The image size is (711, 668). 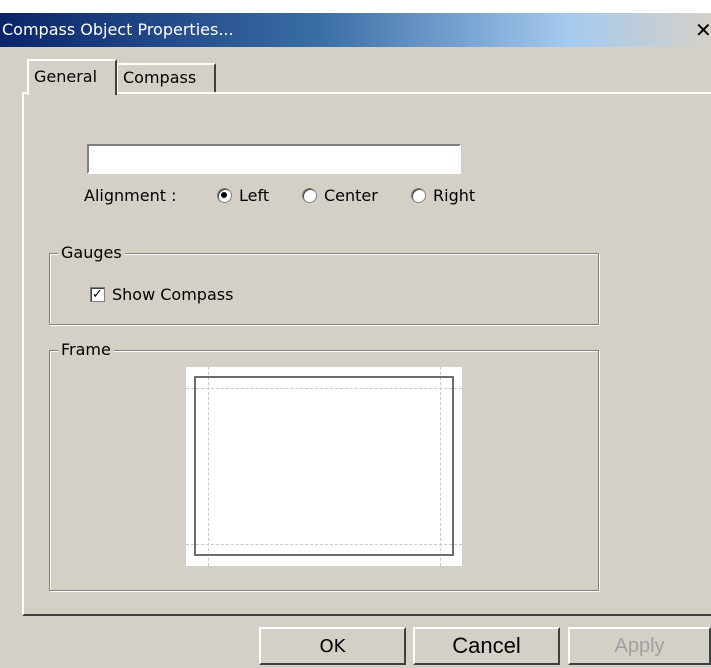 I want to click on alignment-label: Alignment :, so click(x=130, y=195).